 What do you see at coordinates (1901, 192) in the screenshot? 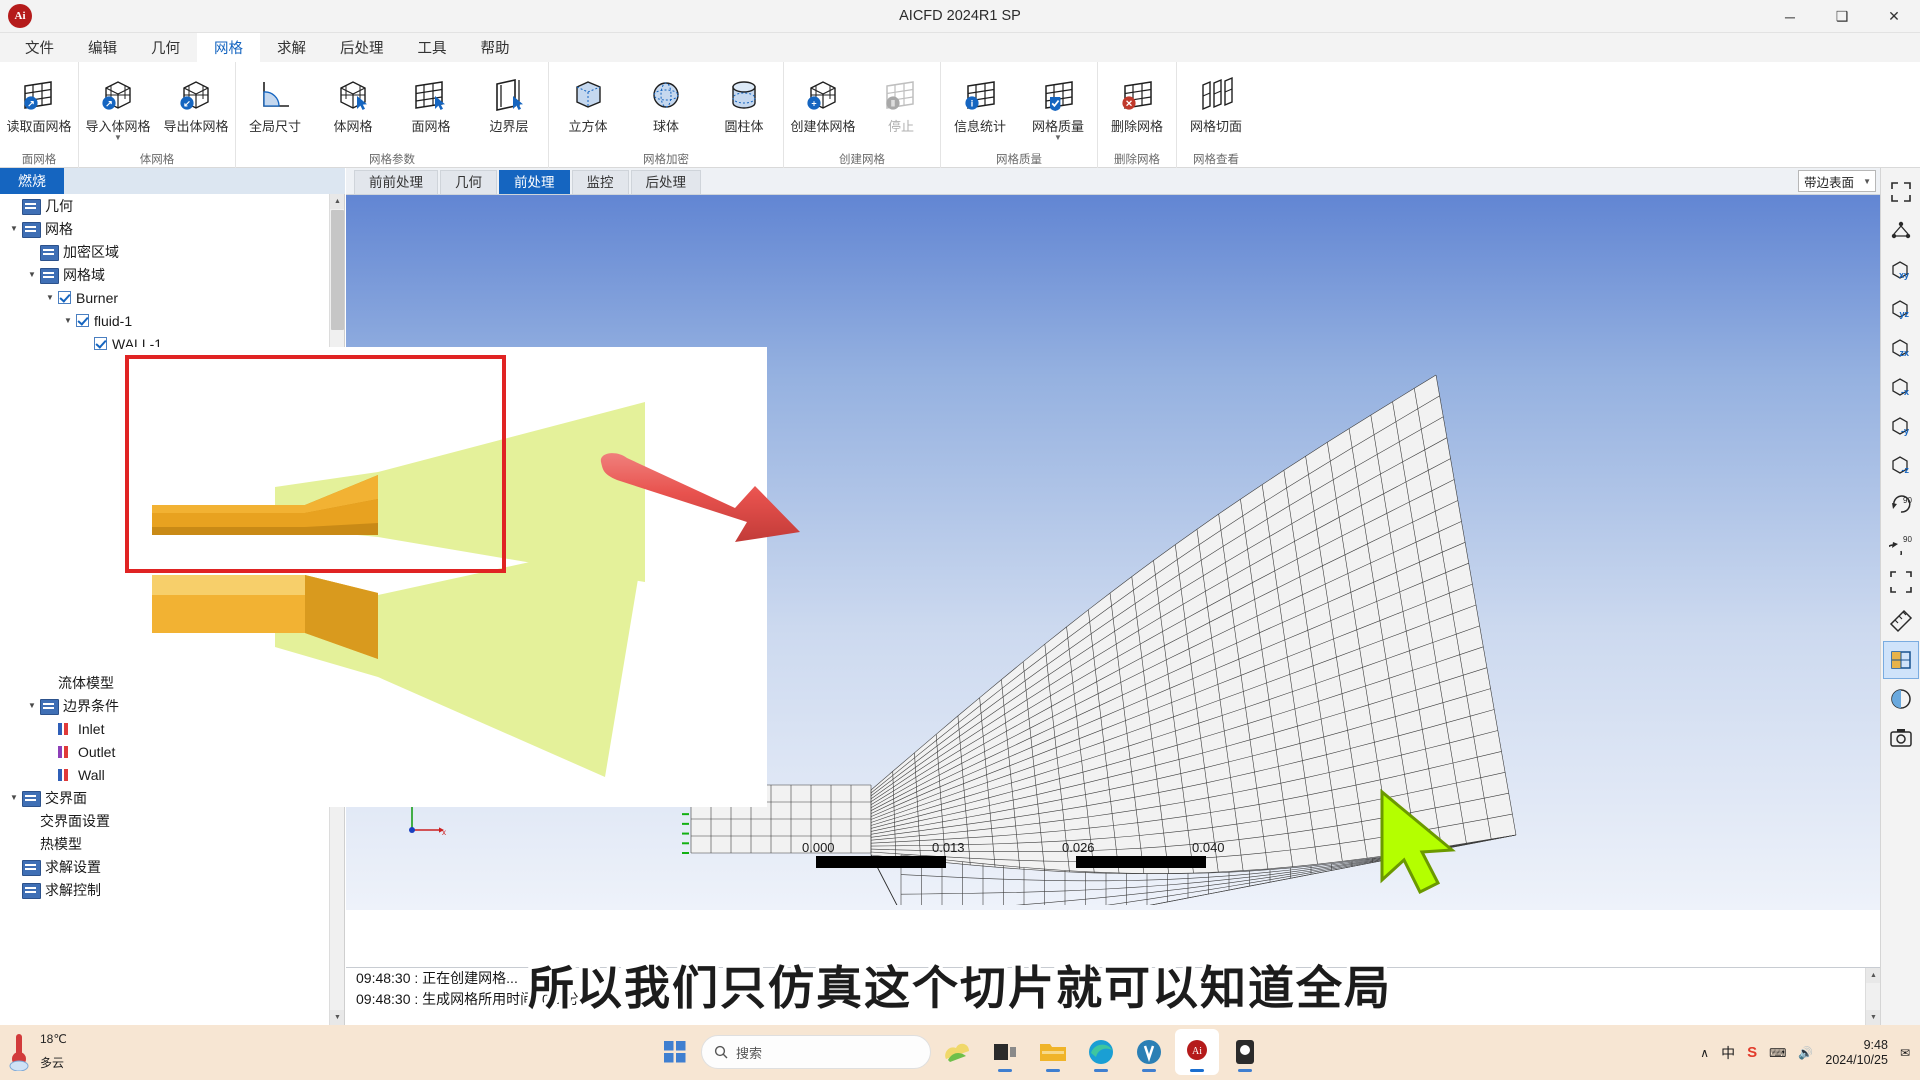
I see `fit-view-icon` at bounding box center [1901, 192].